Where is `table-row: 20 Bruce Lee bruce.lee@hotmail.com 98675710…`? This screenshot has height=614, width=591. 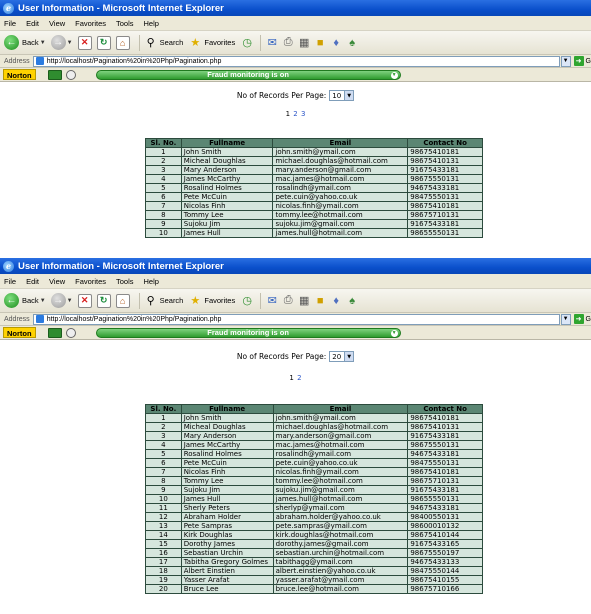 table-row: 20 Bruce Lee bruce.lee@hotmail.com 98675710… is located at coordinates (314, 589).